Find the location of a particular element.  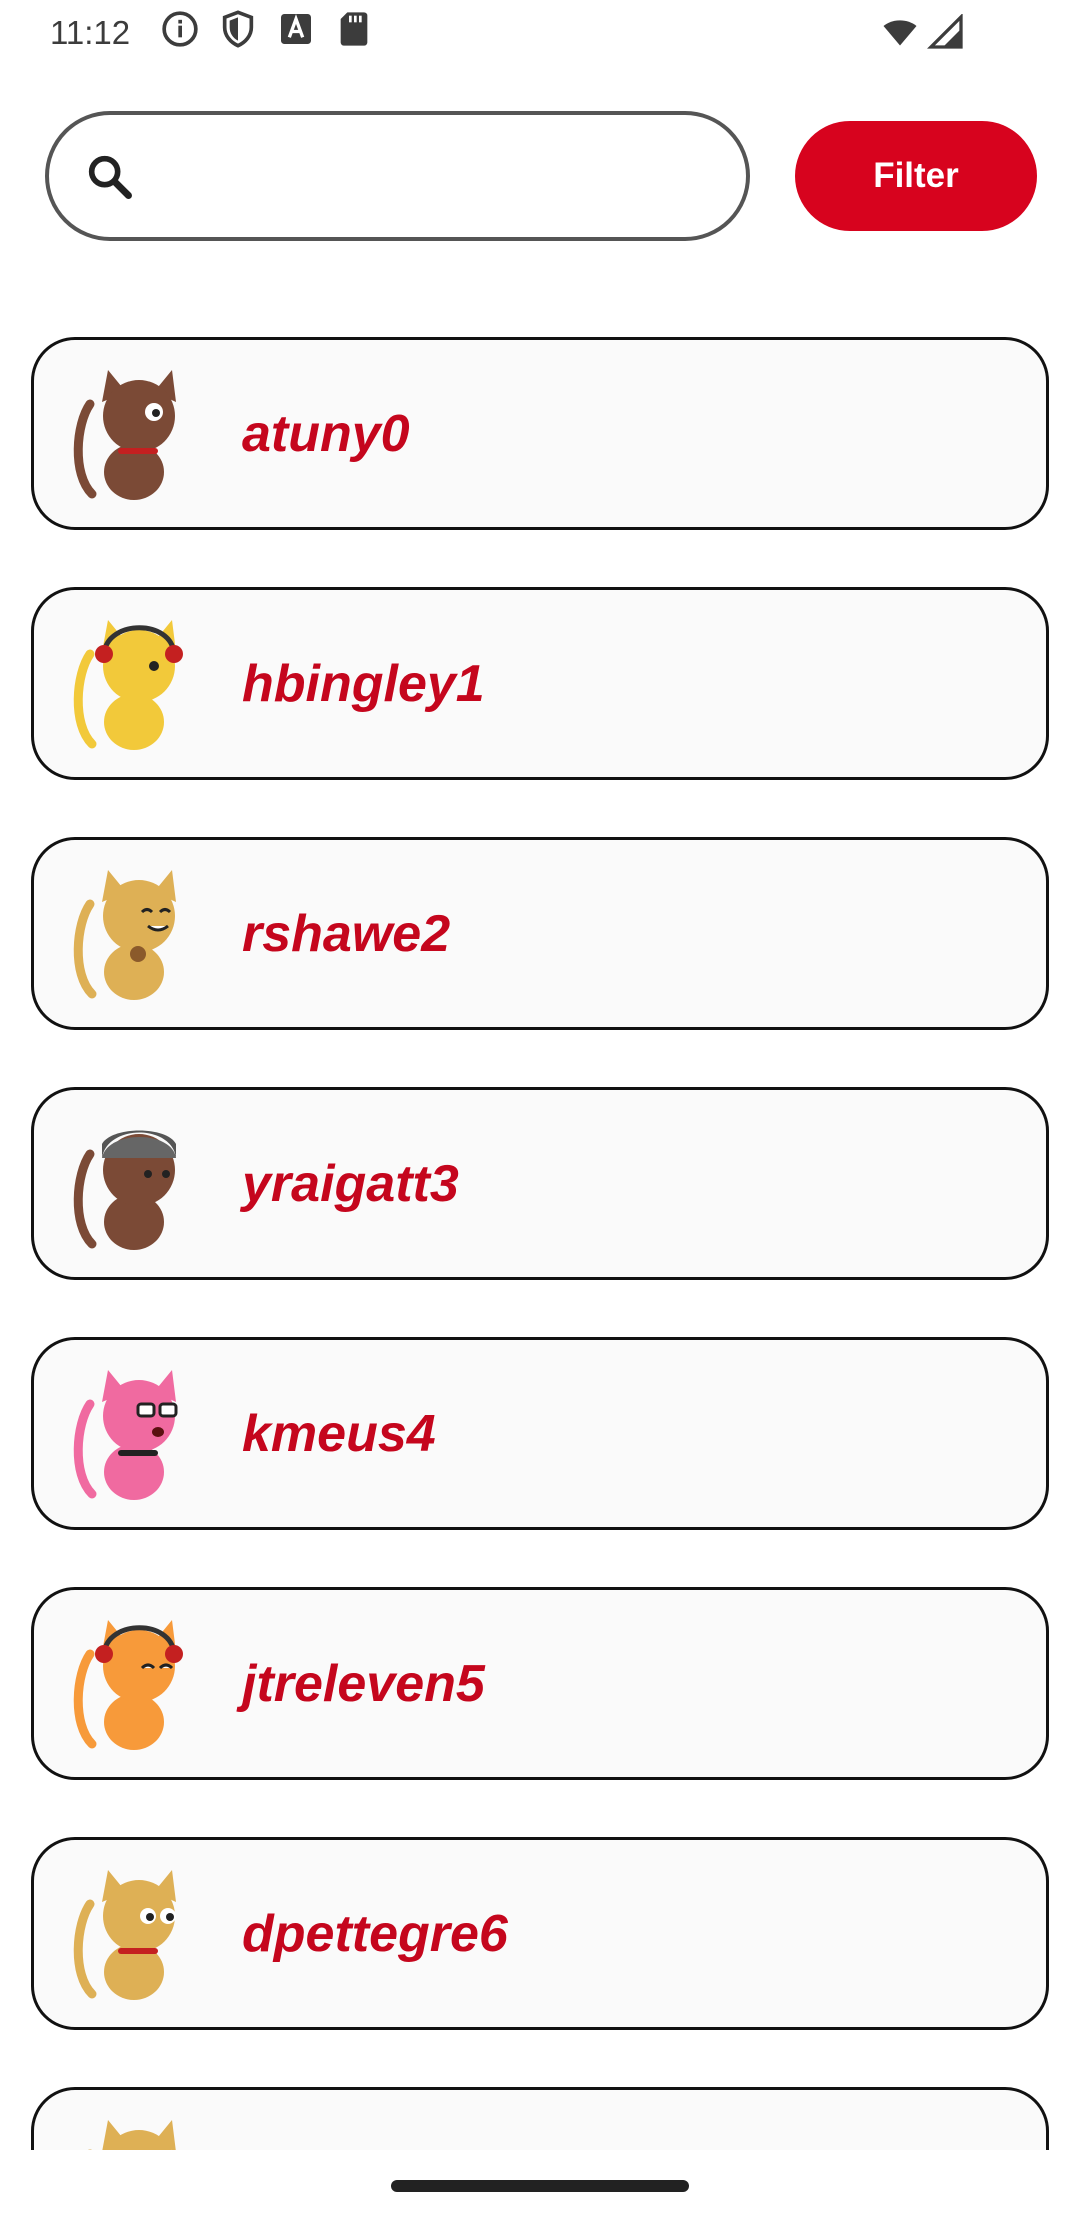

user-card: rshawe2 is located at coordinates (540, 933).